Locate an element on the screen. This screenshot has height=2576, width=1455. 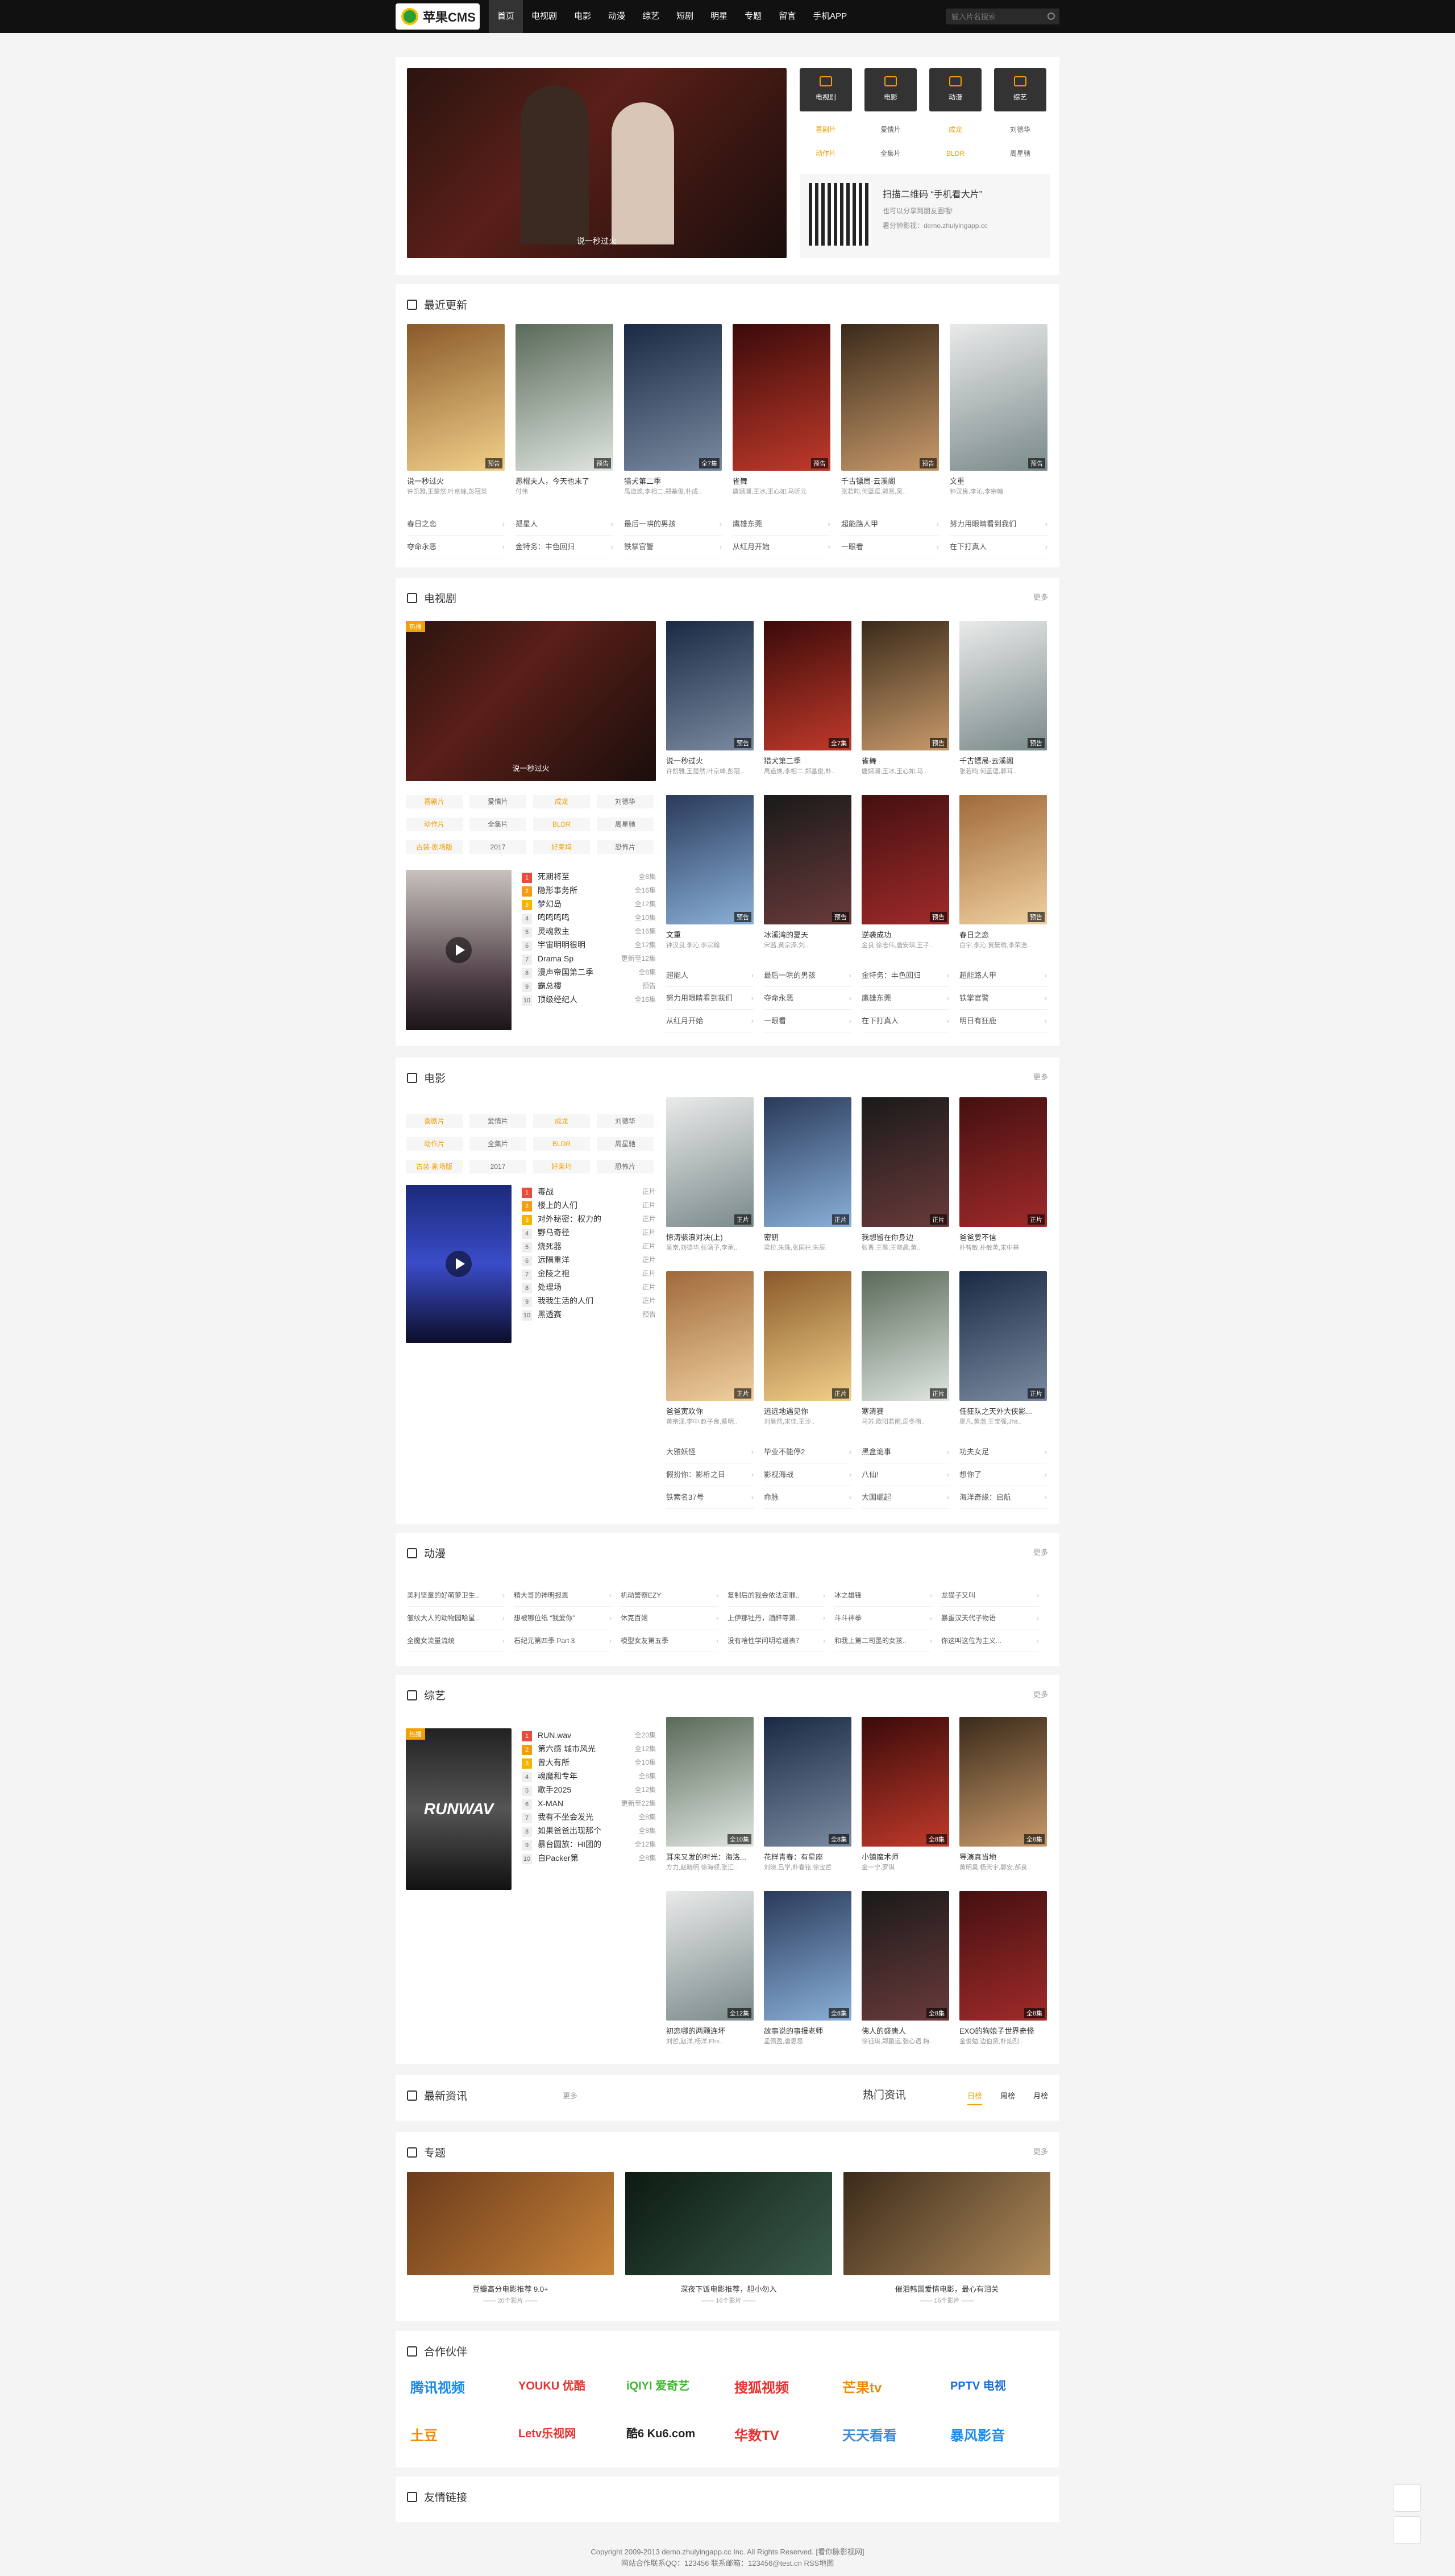
partner-logo: 土豆 is located at coordinates (424, 2434).